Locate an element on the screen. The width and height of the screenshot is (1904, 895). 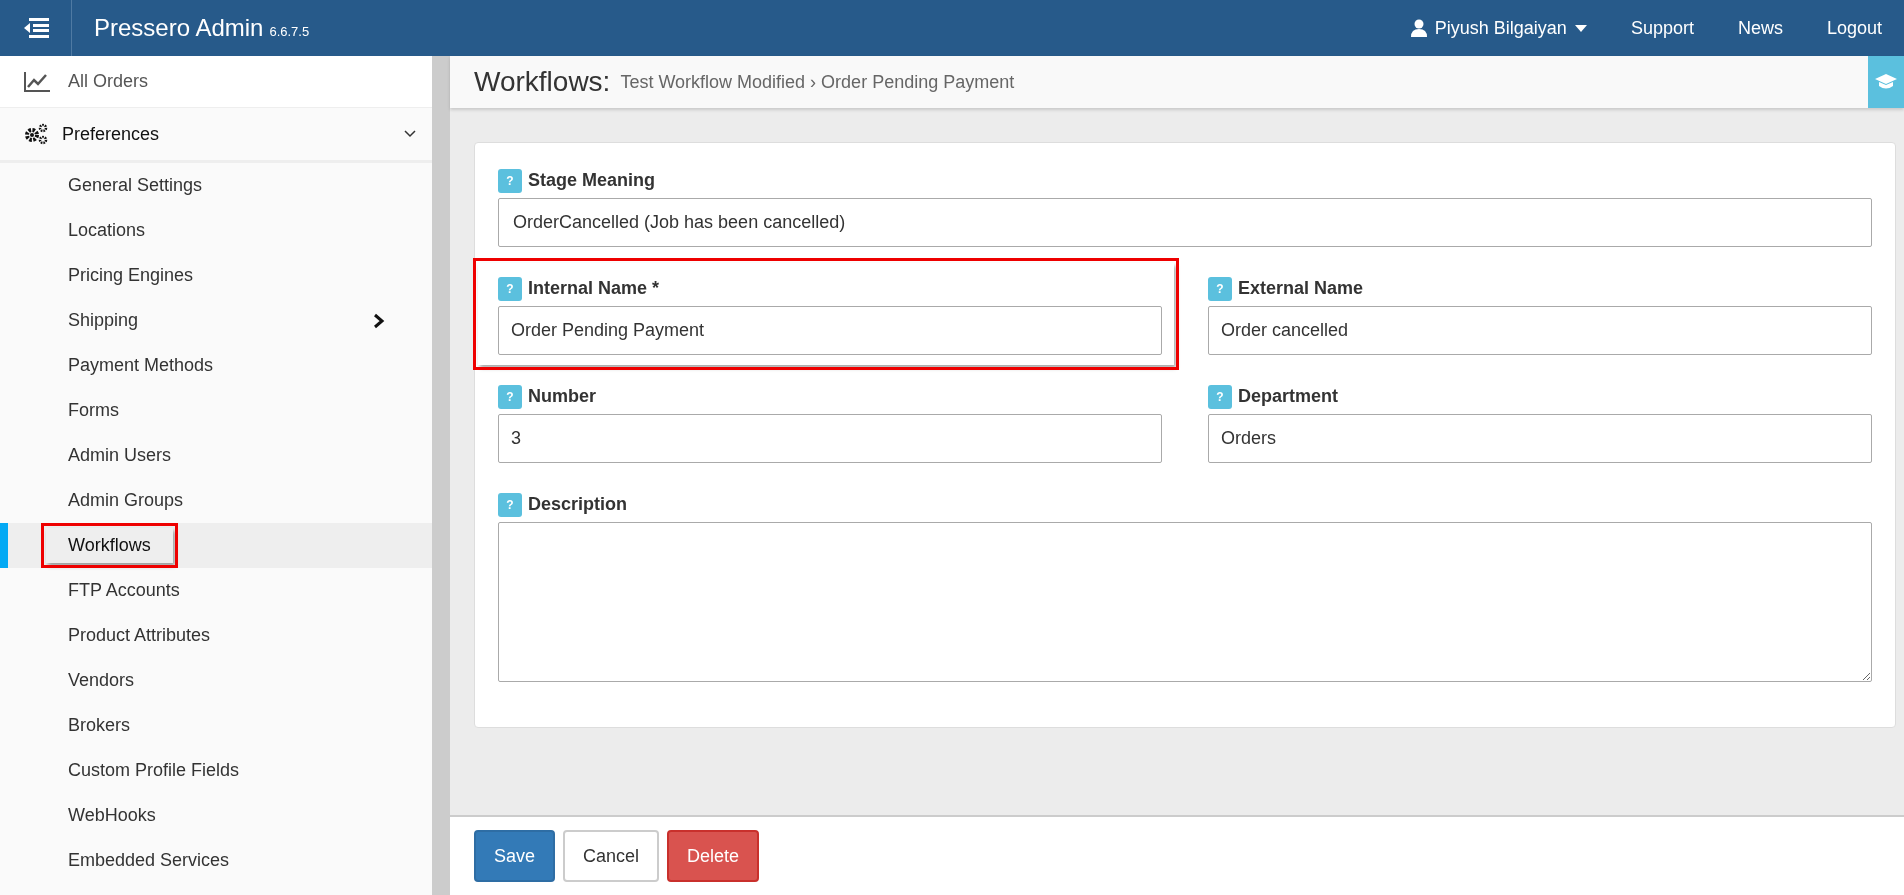
app-title: Pressero Admin is located at coordinates (179, 27).